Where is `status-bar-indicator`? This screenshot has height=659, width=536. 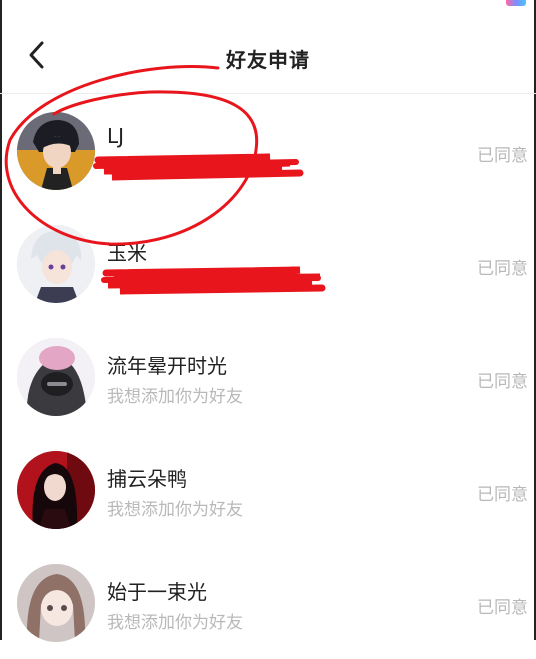 status-bar-indicator is located at coordinates (516, 3).